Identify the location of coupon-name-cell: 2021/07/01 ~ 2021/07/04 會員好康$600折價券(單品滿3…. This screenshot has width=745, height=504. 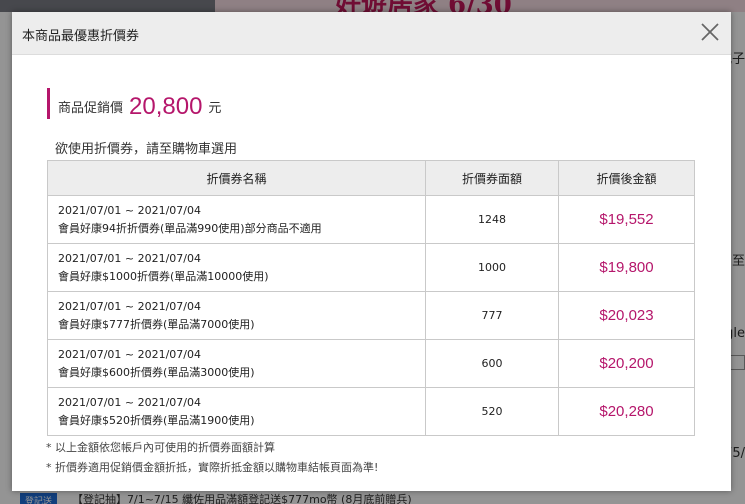
(236, 363).